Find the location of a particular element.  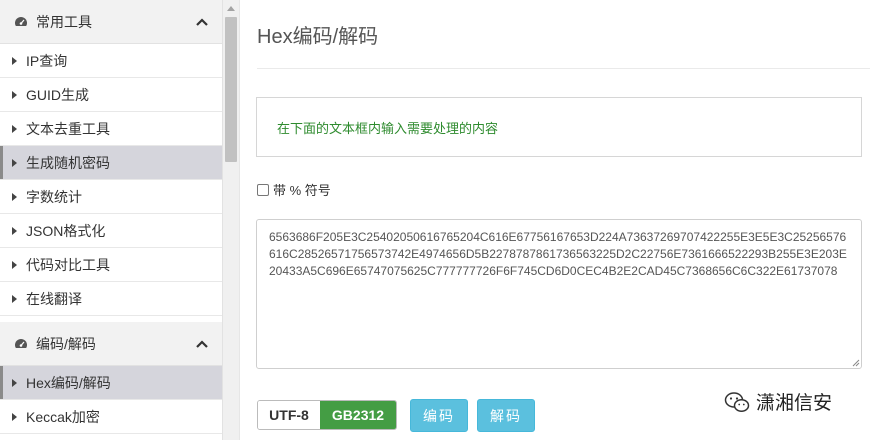

scroll-up-arrow-icon is located at coordinates (231, 8).